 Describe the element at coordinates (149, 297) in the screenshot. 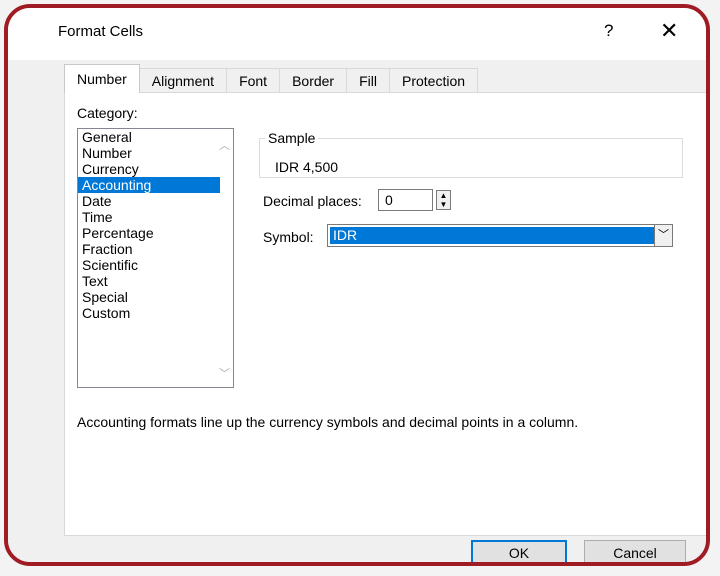

I see `category-item: Special` at that location.